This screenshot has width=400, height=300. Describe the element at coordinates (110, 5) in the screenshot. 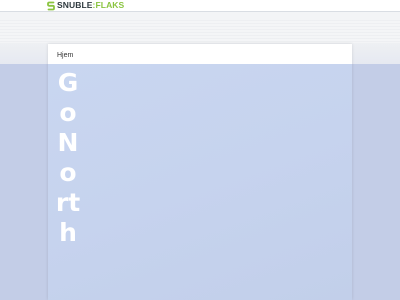

I see `brand-name-part2: FLAKS` at that location.